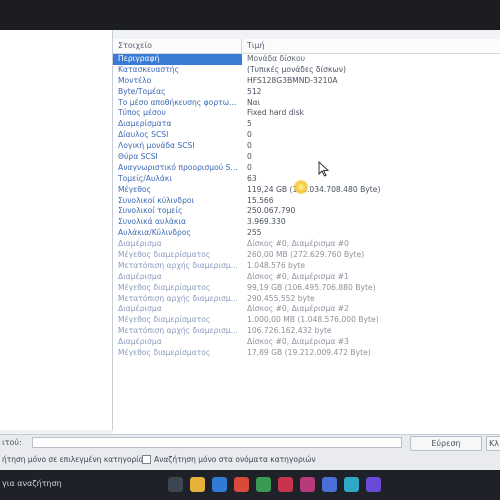 The height and width of the screenshot is (500, 500). Describe the element at coordinates (177, 59) in the screenshot. I see `row-item-label: Περιγραφή` at that location.